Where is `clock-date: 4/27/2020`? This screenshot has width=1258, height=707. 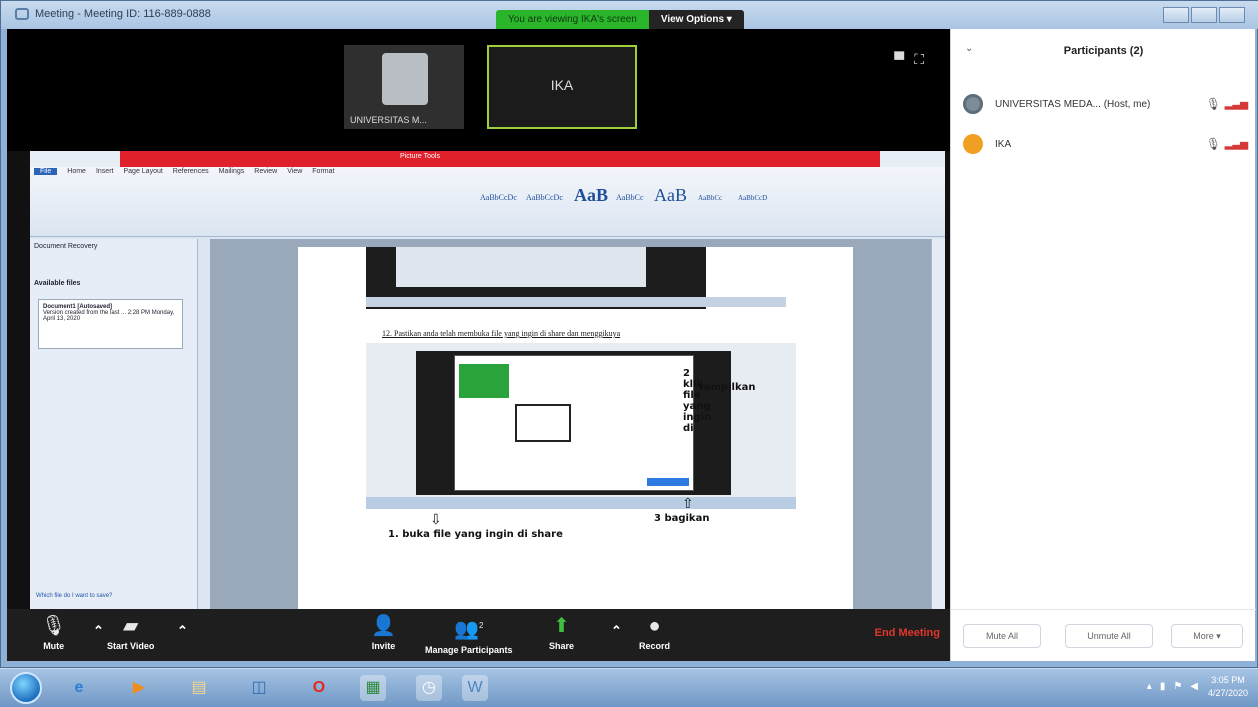 clock-date: 4/27/2020 is located at coordinates (1227, 693).